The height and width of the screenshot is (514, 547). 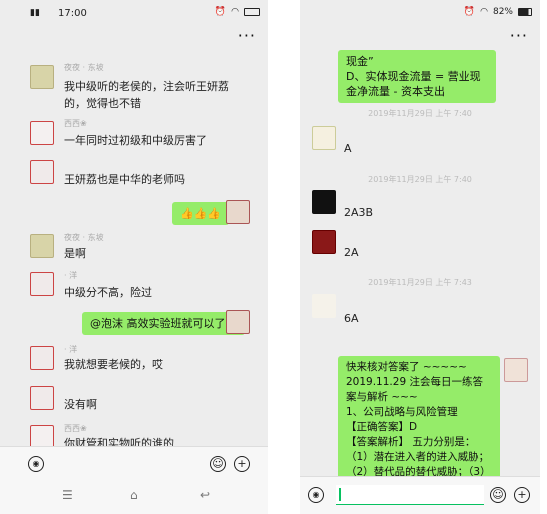 What do you see at coordinates (351, 318) in the screenshot?
I see `message-text: 6A` at bounding box center [351, 318].